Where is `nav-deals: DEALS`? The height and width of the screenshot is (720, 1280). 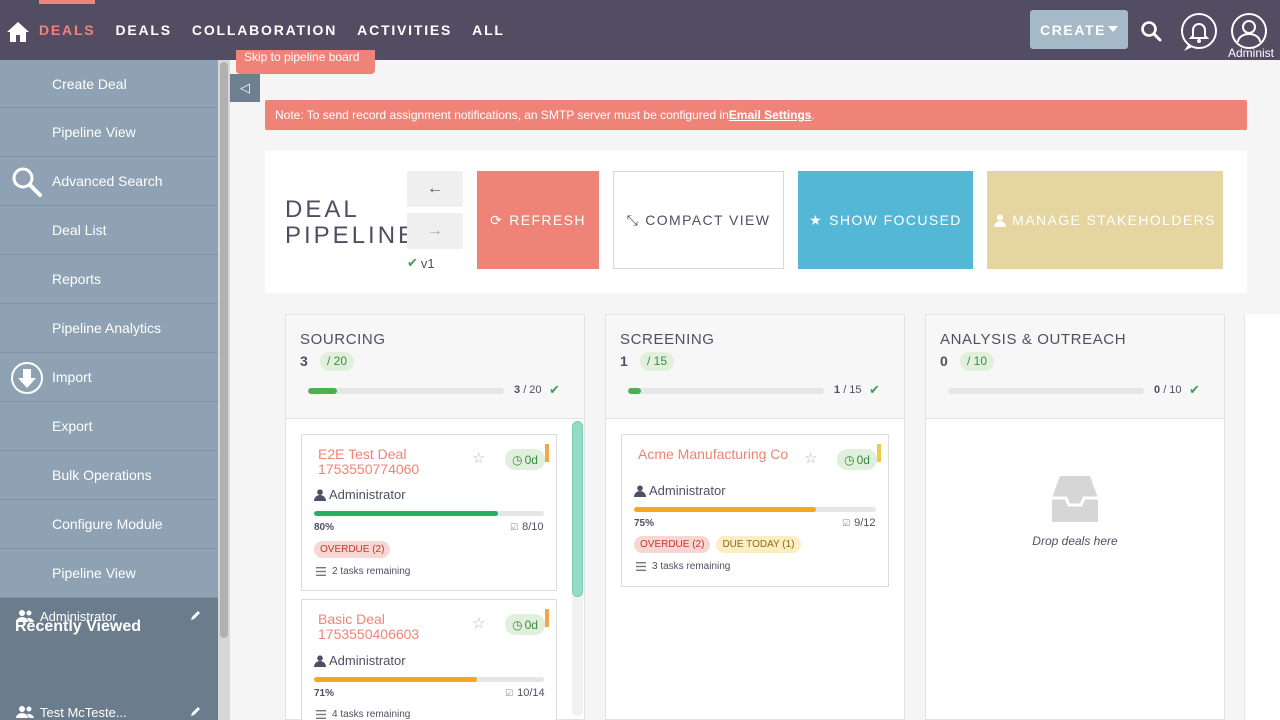
nav-deals: DEALS is located at coordinates (143, 30).